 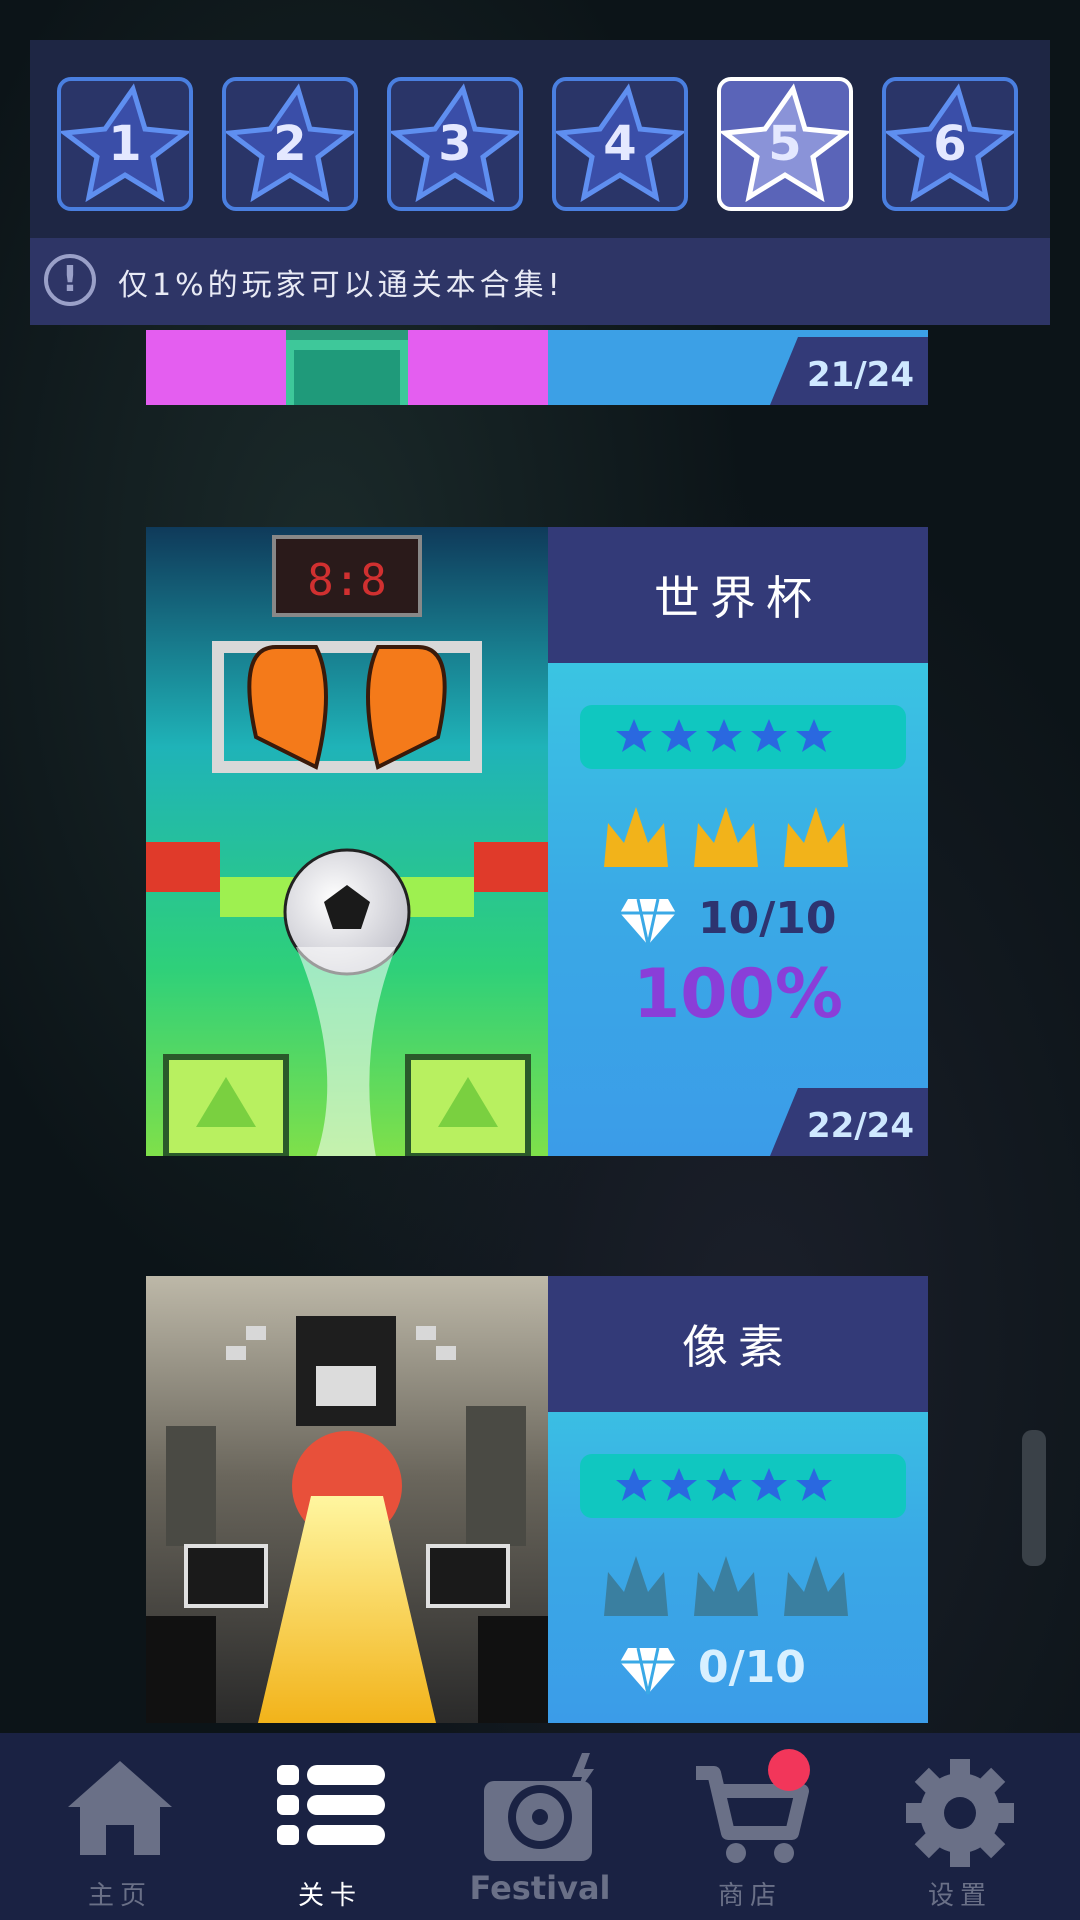 I want to click on tab-number: 4, so click(x=620, y=144).